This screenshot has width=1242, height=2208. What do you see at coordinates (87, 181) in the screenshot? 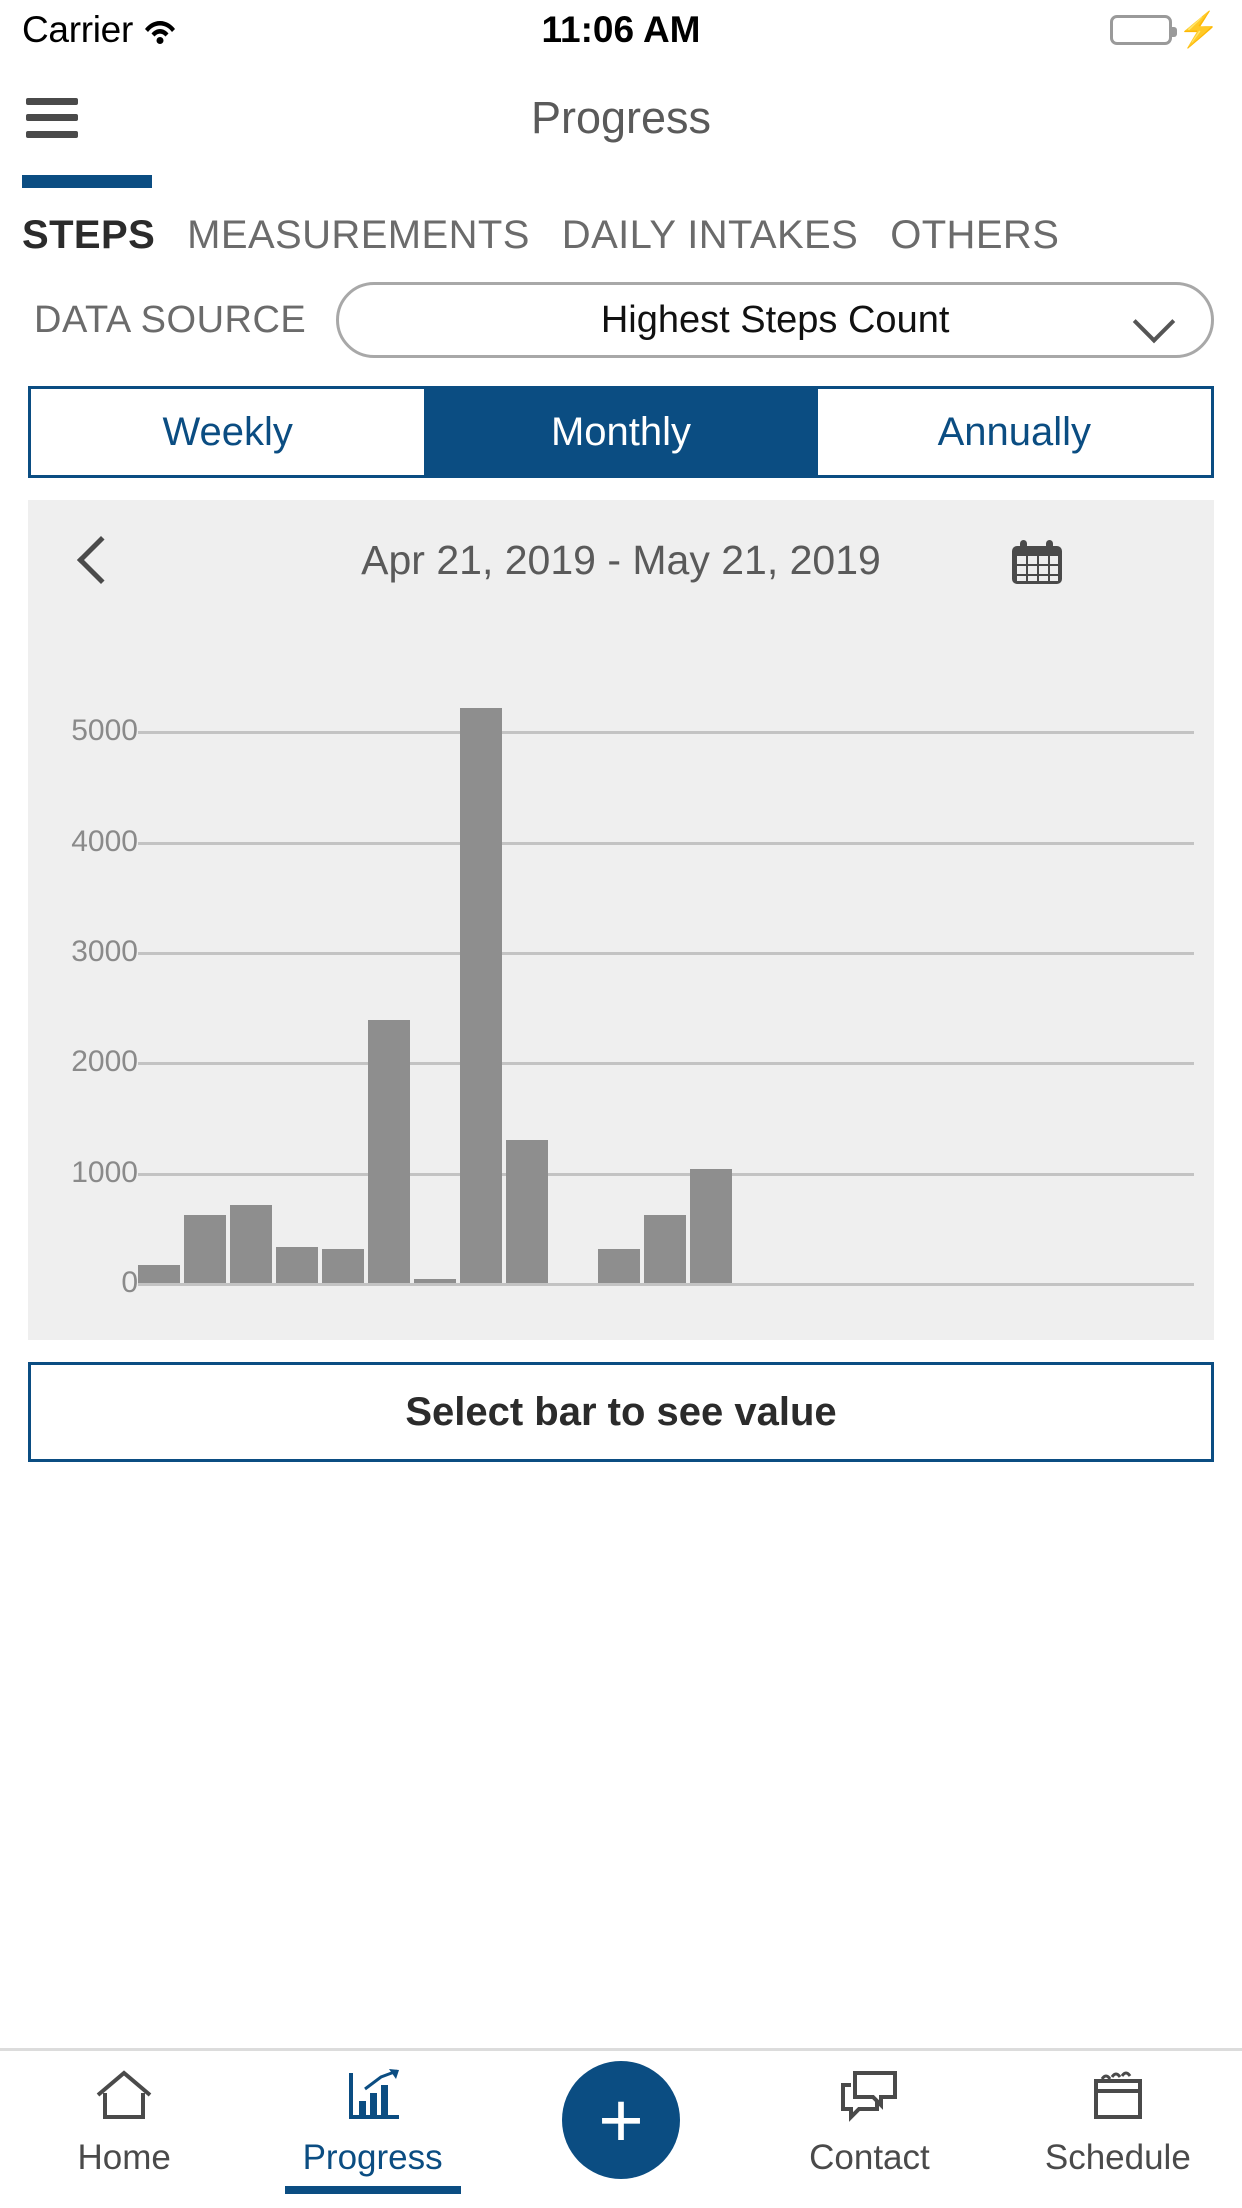
I see `tab-active-indicator` at bounding box center [87, 181].